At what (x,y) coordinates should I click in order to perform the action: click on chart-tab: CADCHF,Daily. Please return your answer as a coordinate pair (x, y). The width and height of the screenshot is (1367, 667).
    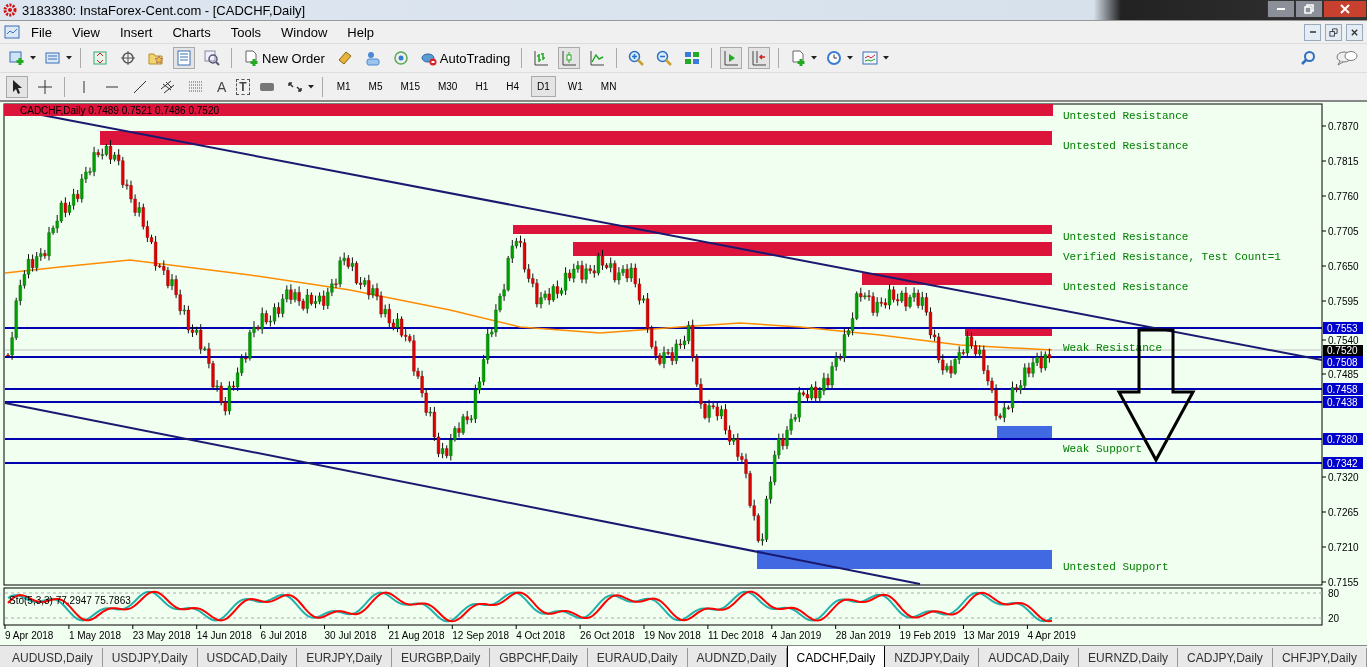
    Looking at the image, I should click on (836, 656).